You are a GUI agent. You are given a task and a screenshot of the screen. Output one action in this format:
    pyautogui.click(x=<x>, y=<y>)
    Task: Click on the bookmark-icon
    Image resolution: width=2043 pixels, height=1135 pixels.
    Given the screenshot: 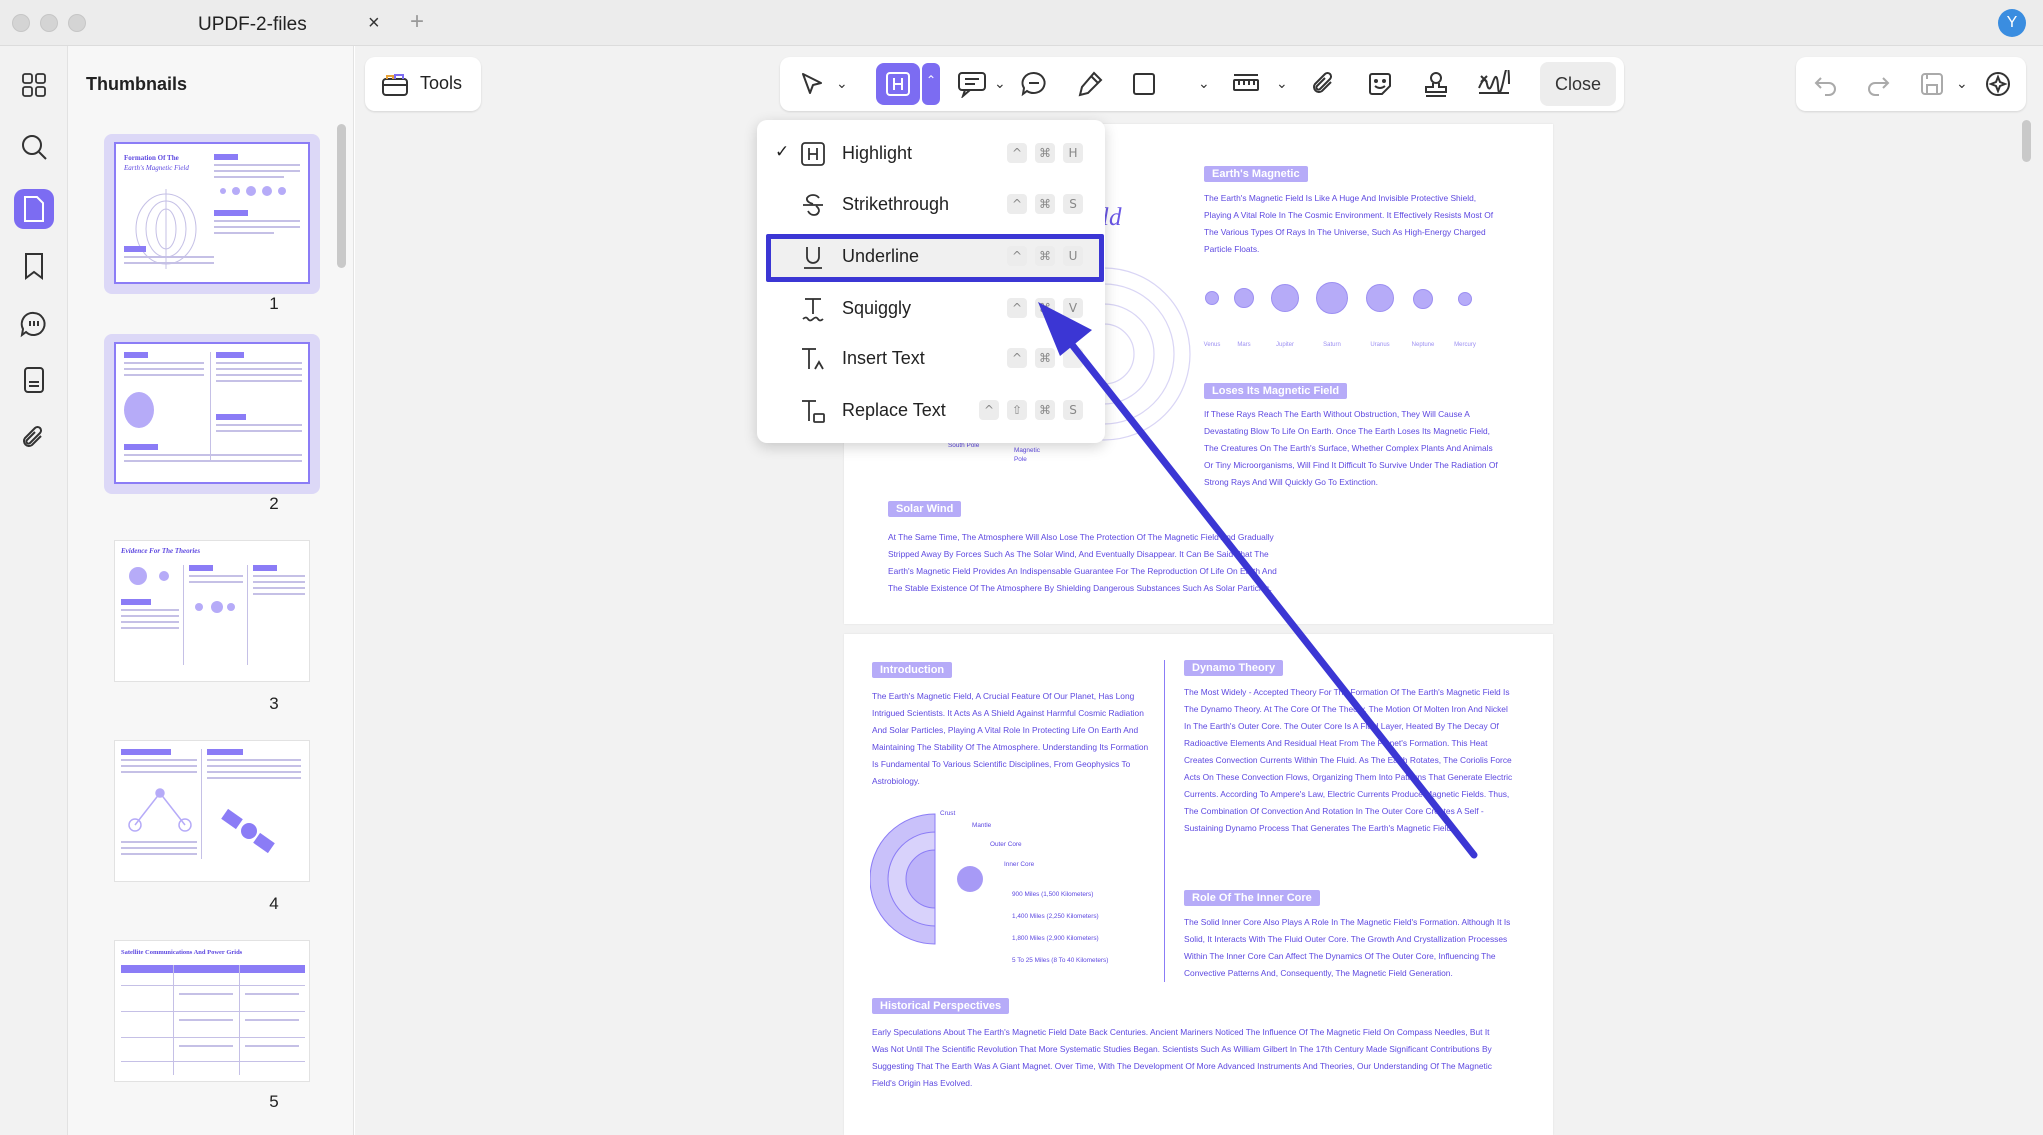 What is the action you would take?
    pyautogui.click(x=34, y=266)
    